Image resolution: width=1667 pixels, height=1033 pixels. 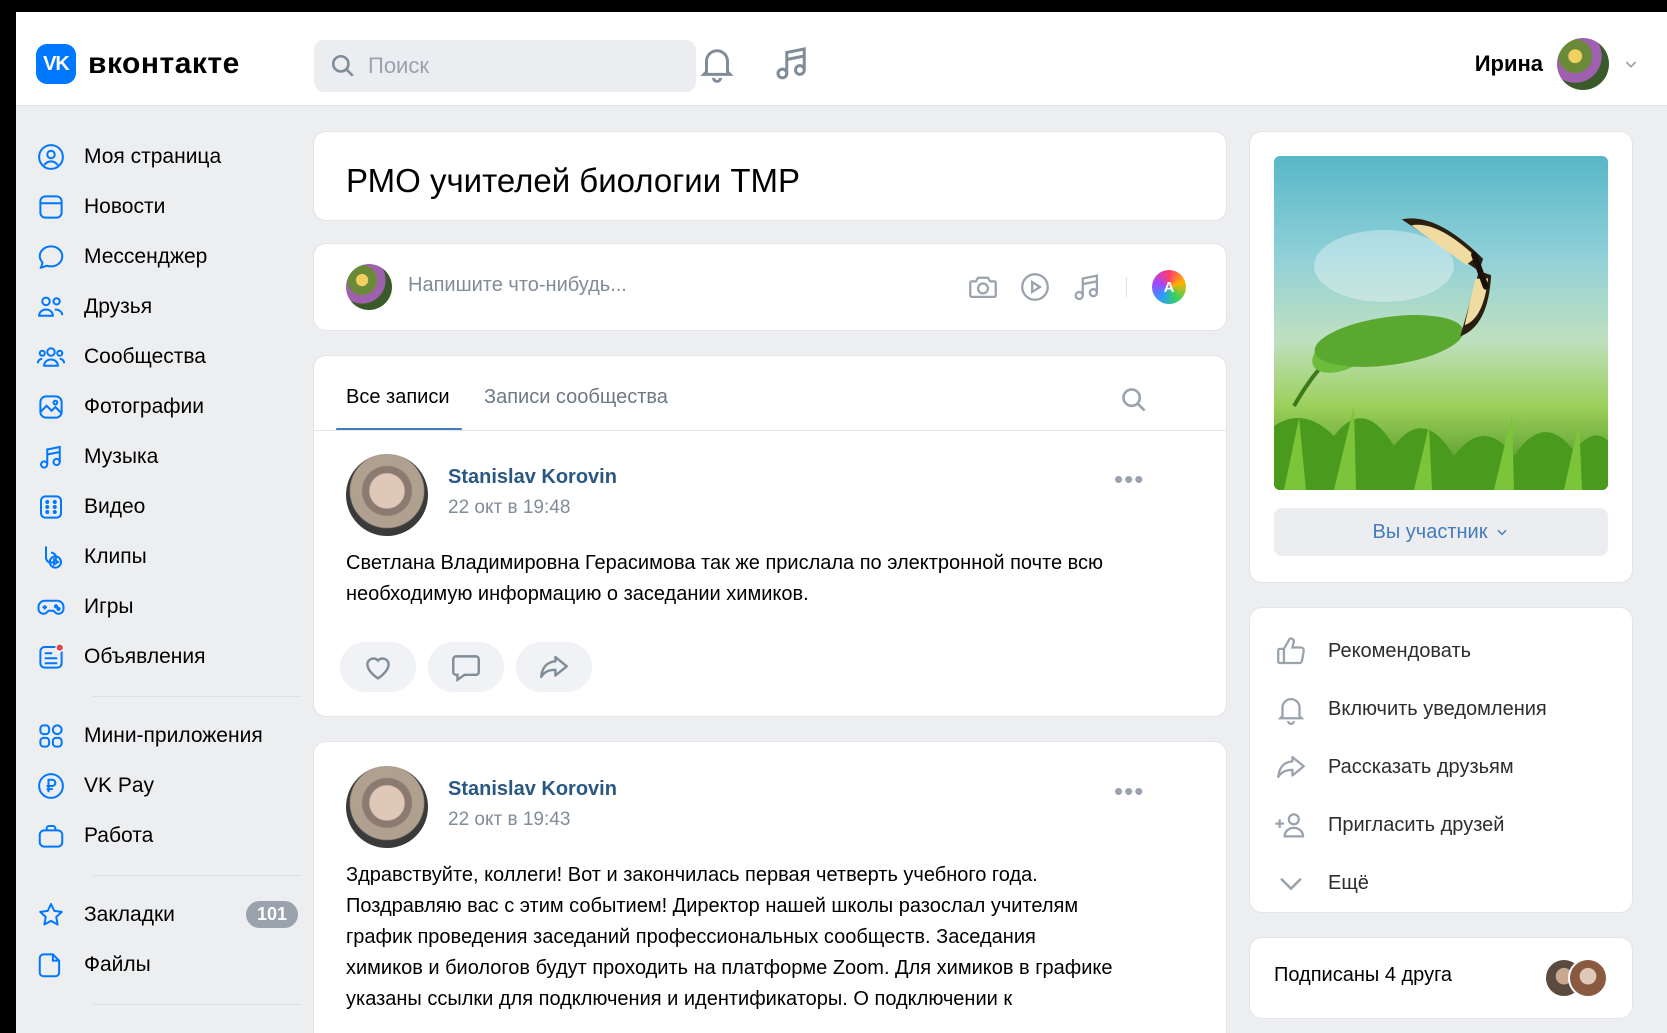 What do you see at coordinates (51, 357) in the screenshot?
I see `communities-icon` at bounding box center [51, 357].